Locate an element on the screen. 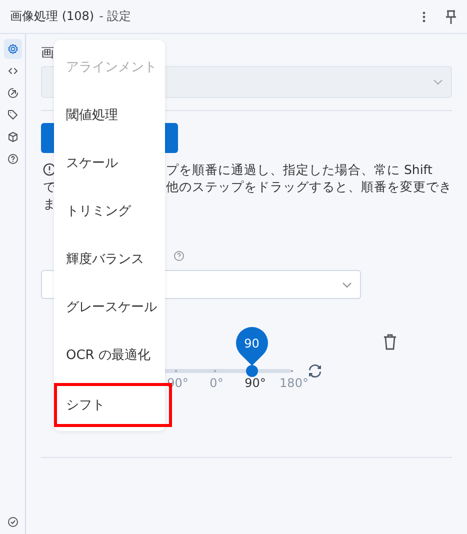  panel-subtitle: - 設定 is located at coordinates (115, 16).